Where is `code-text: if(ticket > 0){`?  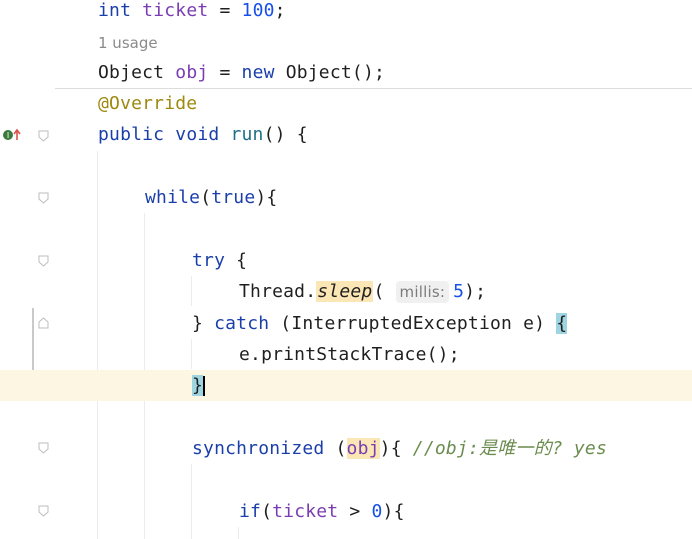 code-text: if(ticket > 0){ is located at coordinates (322, 511).